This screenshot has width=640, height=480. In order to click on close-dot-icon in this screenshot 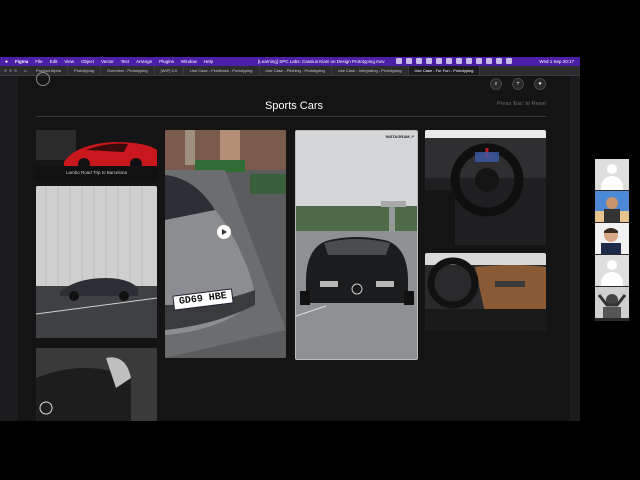, I will do `click(5, 70)`.